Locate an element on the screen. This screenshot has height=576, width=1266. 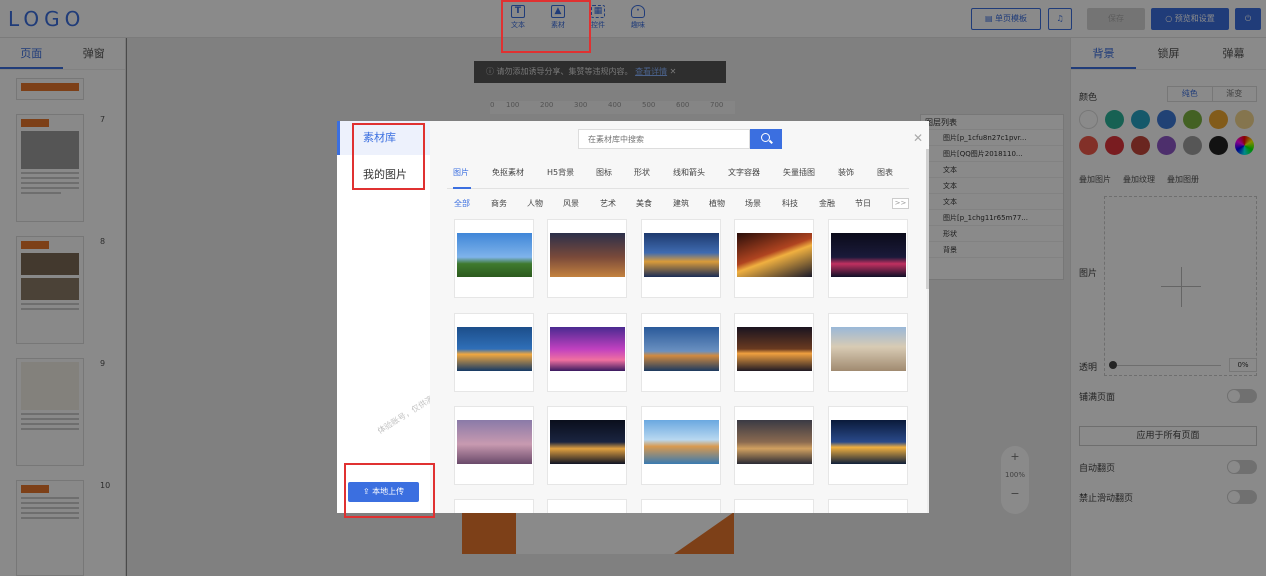
filter-scenery: 风景 is located at coordinates (571, 203).